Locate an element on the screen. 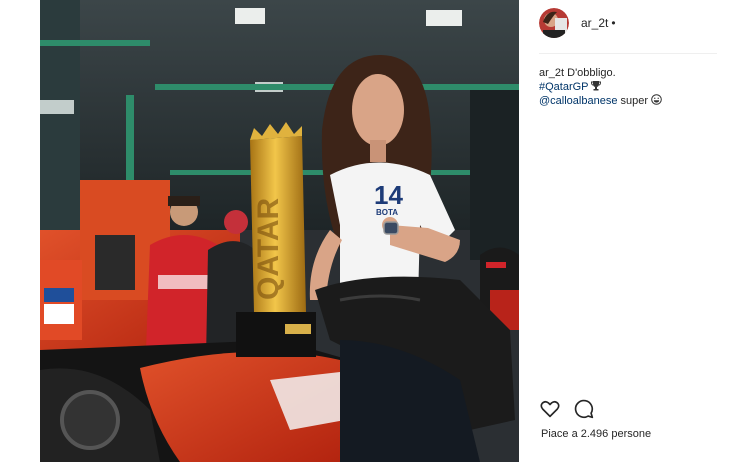  caption-mention-suffix: super is located at coordinates (634, 101).